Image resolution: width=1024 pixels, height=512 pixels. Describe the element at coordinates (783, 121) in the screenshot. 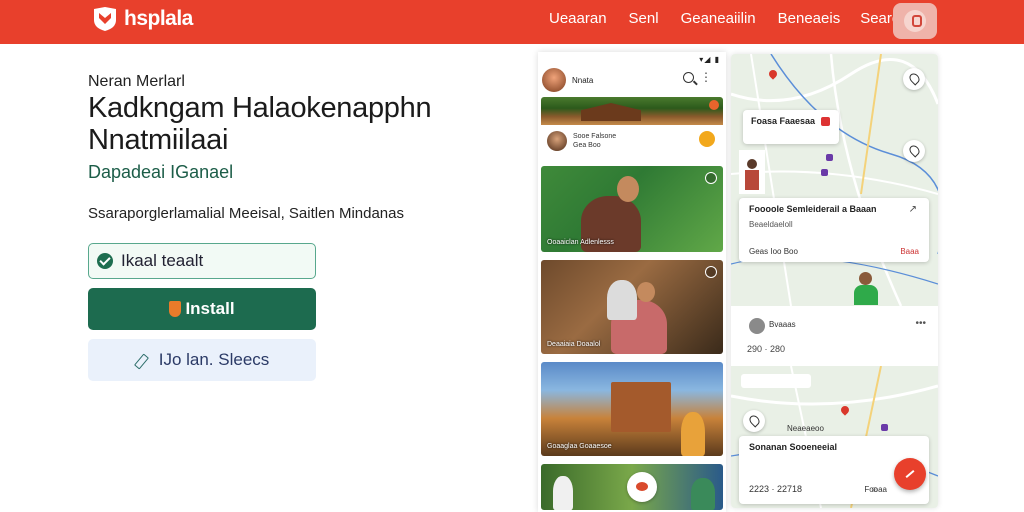

I see `place-card-title: Foasa Faaesaa` at that location.